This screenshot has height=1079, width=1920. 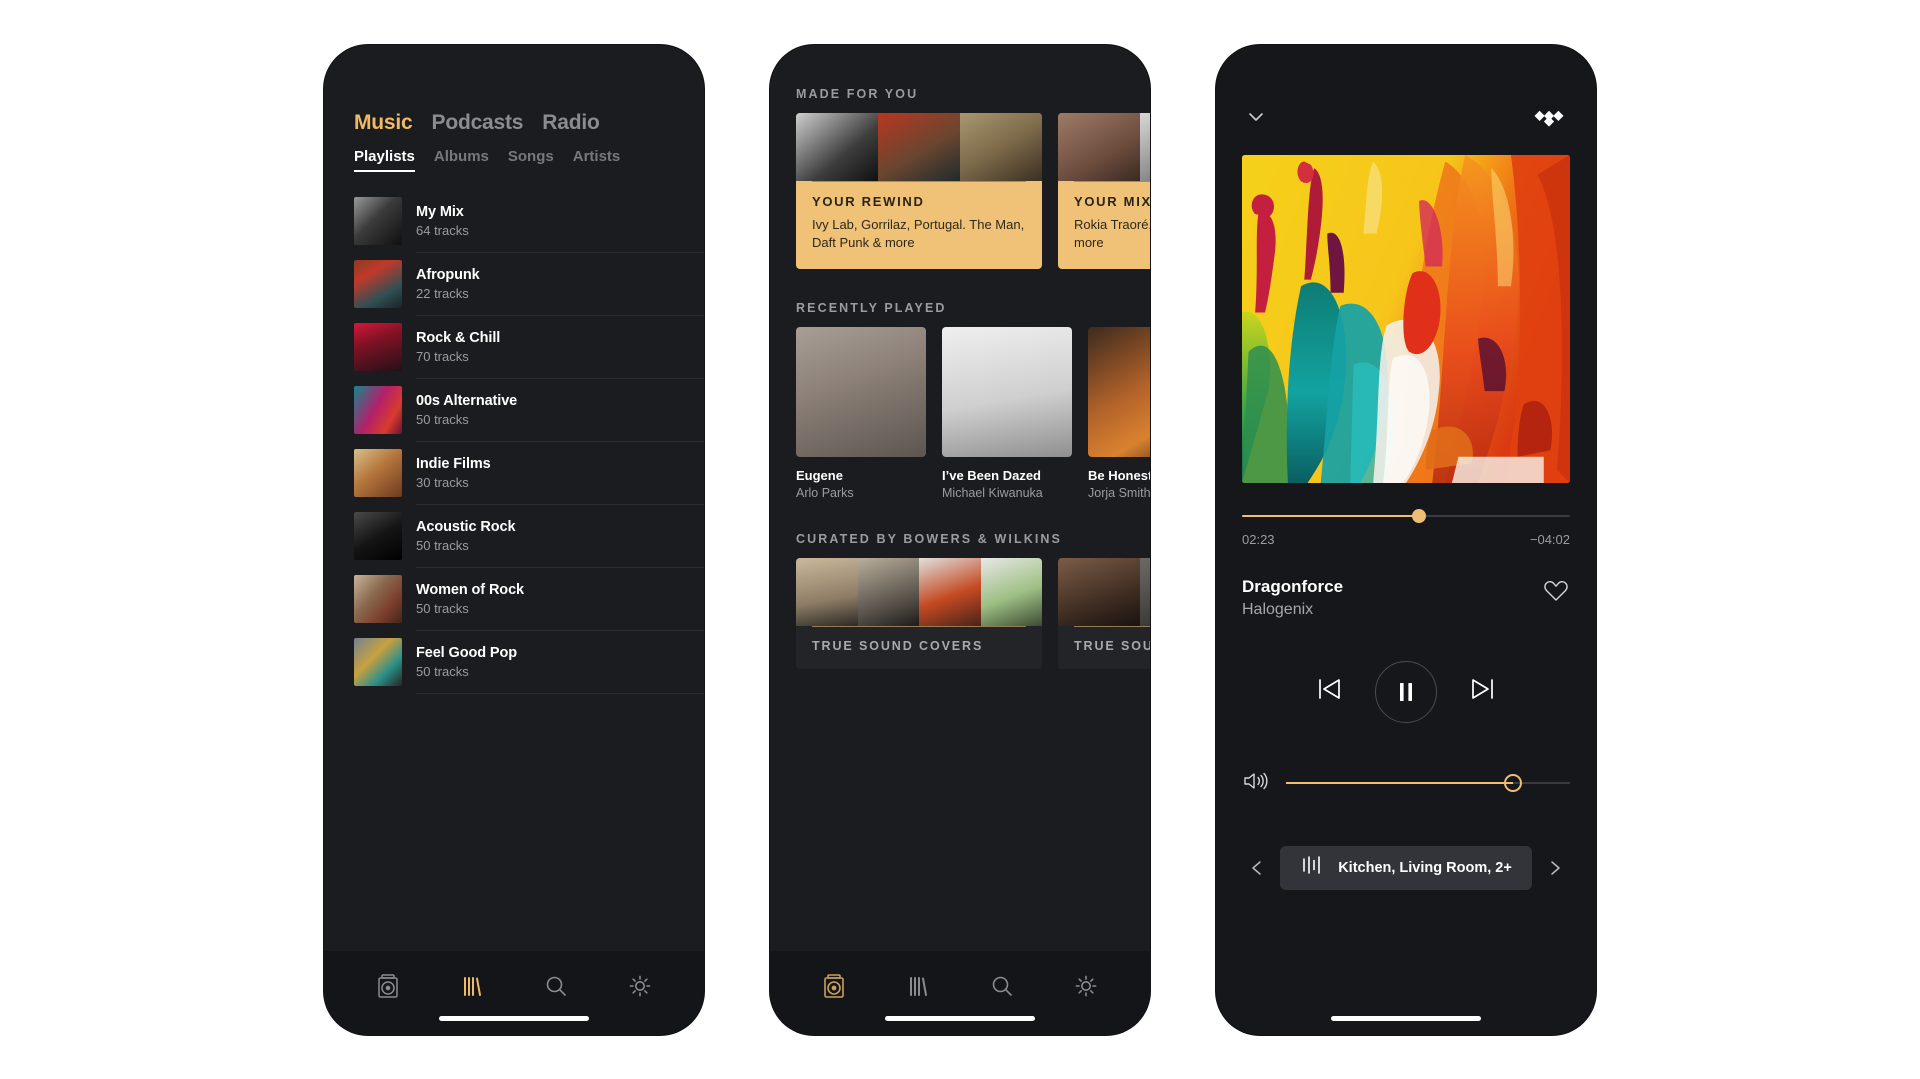 I want to click on subtab-artists: Artists, so click(x=597, y=160).